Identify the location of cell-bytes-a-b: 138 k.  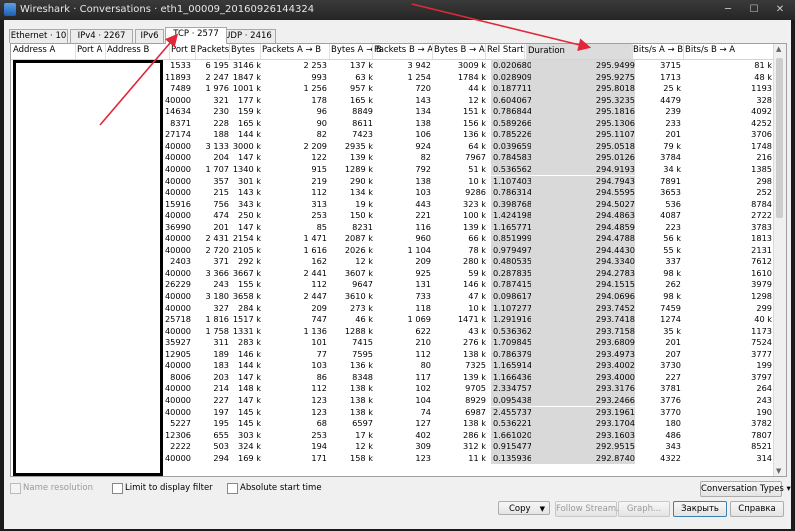
(361, 399).